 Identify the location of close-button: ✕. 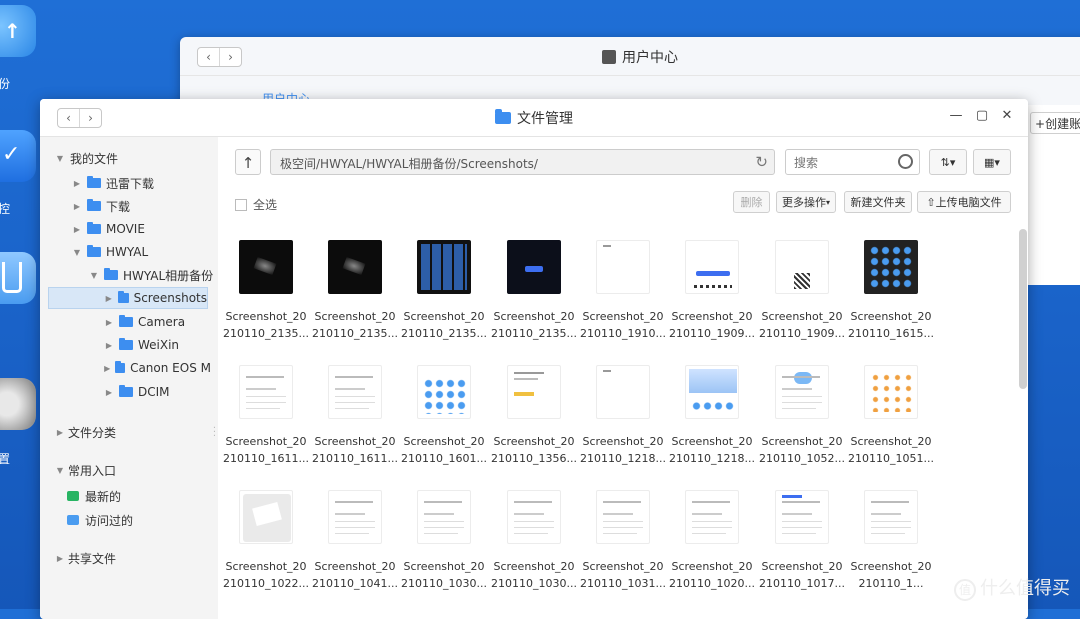
(1007, 115).